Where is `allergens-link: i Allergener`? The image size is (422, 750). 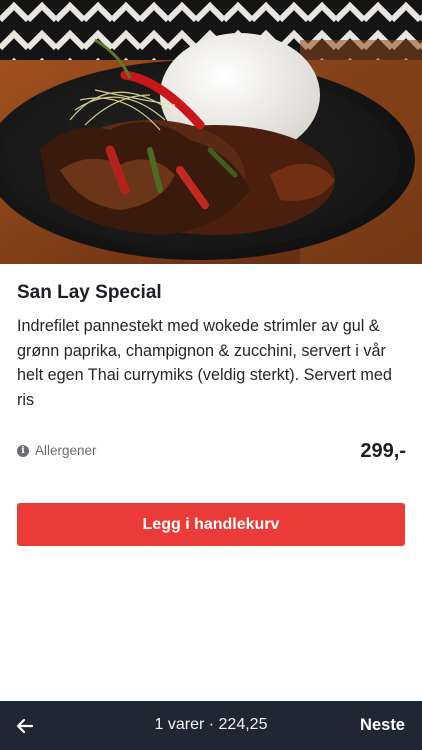
allergens-link: i Allergener is located at coordinates (57, 450).